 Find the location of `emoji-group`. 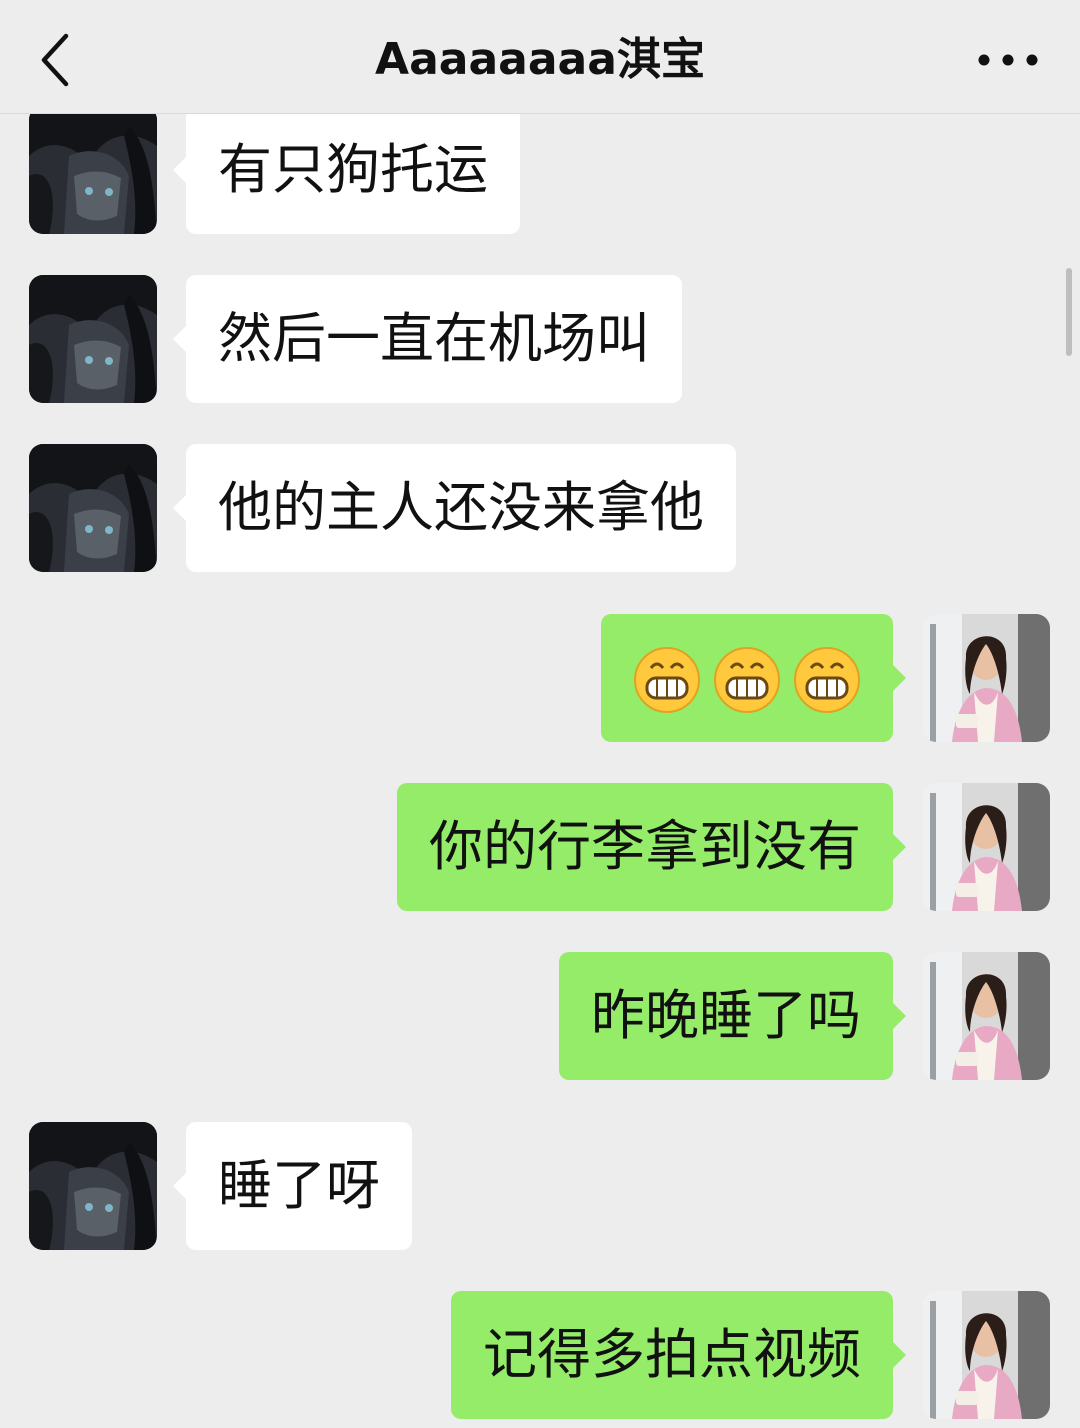

emoji-group is located at coordinates (747, 678).